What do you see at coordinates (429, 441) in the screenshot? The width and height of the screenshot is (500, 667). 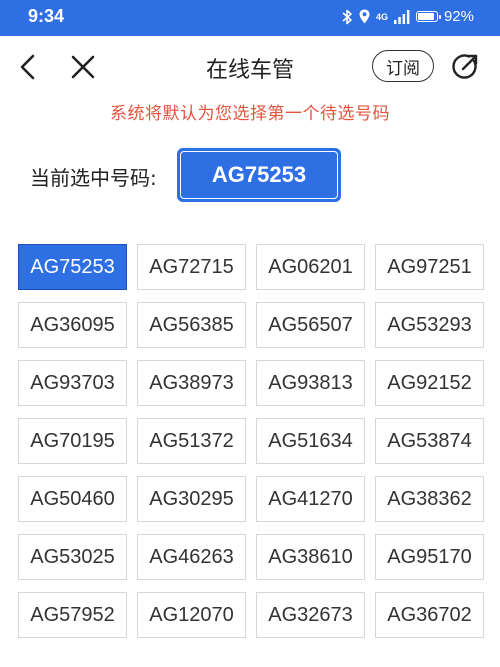 I see `plate-option: AG53874` at bounding box center [429, 441].